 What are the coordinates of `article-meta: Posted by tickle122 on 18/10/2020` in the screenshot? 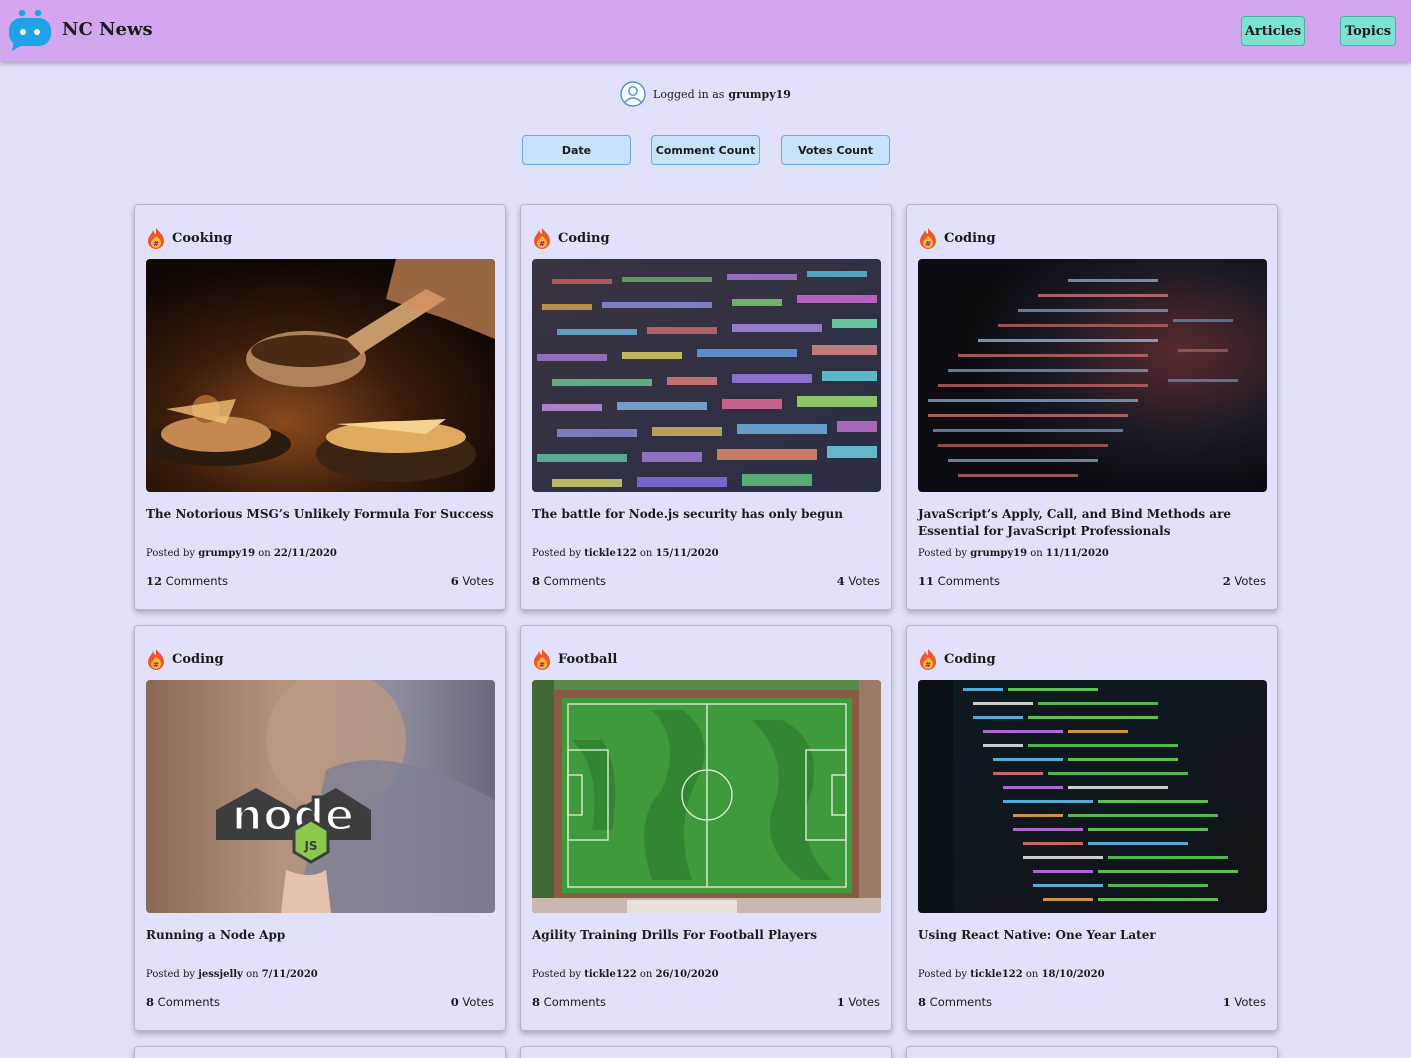 It's located at (1011, 974).